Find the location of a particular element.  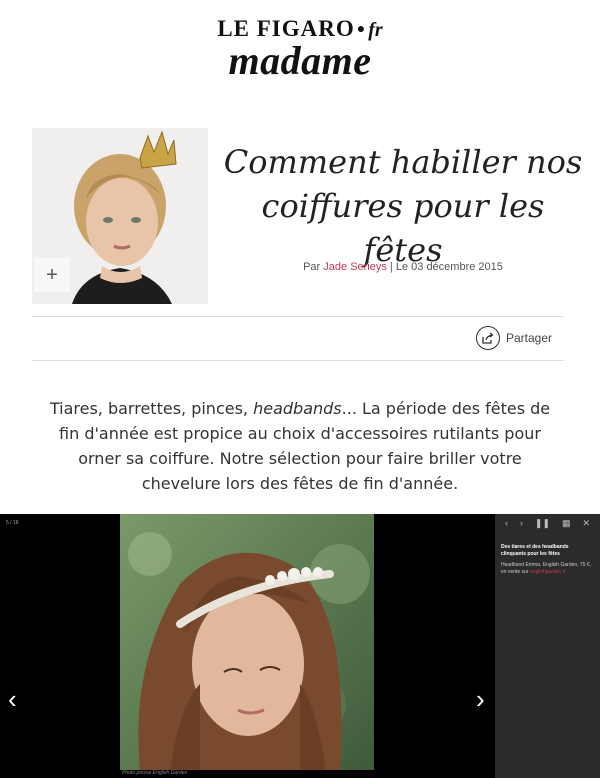

byline: Par Jade Serieys | Le 03 décembre 2015 is located at coordinates (403, 267).